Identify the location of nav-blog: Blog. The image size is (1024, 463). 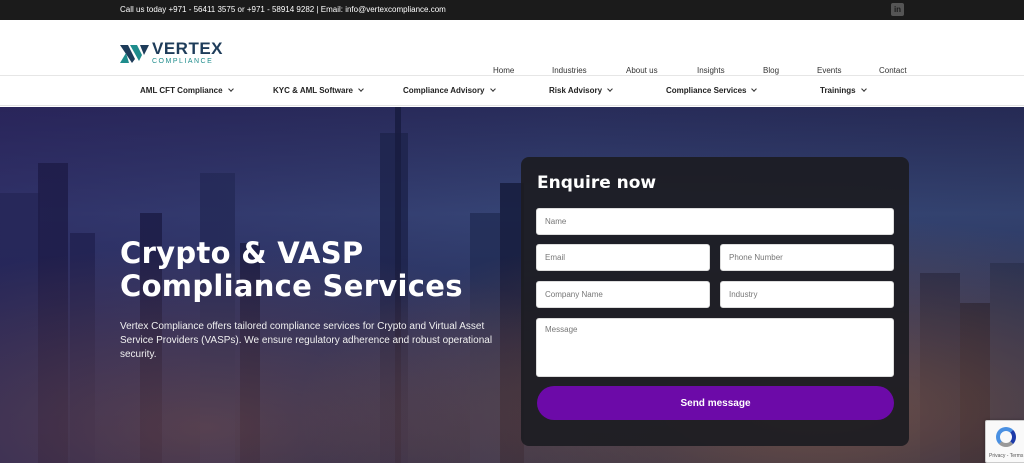
(771, 70).